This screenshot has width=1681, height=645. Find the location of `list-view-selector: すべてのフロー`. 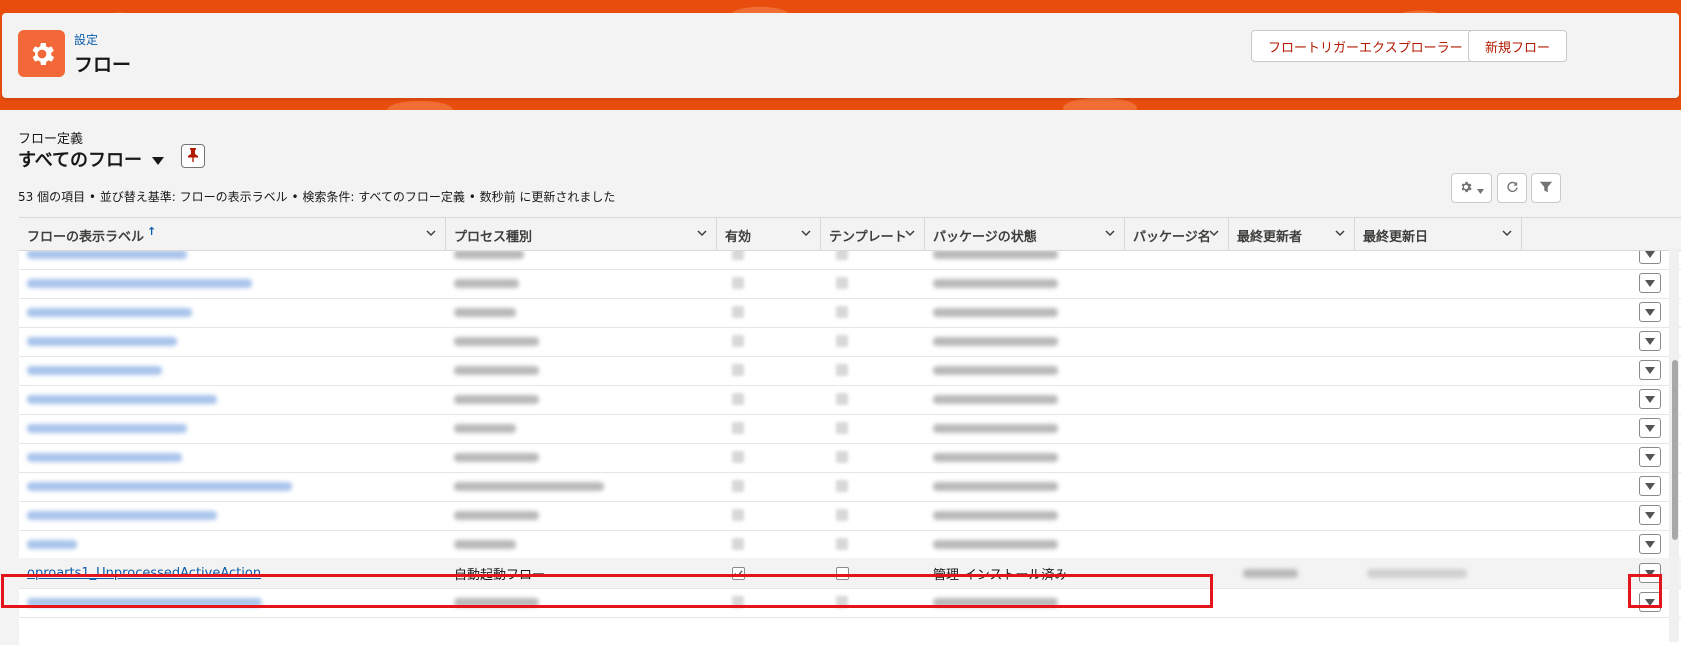

list-view-selector: すべてのフロー is located at coordinates (91, 159).